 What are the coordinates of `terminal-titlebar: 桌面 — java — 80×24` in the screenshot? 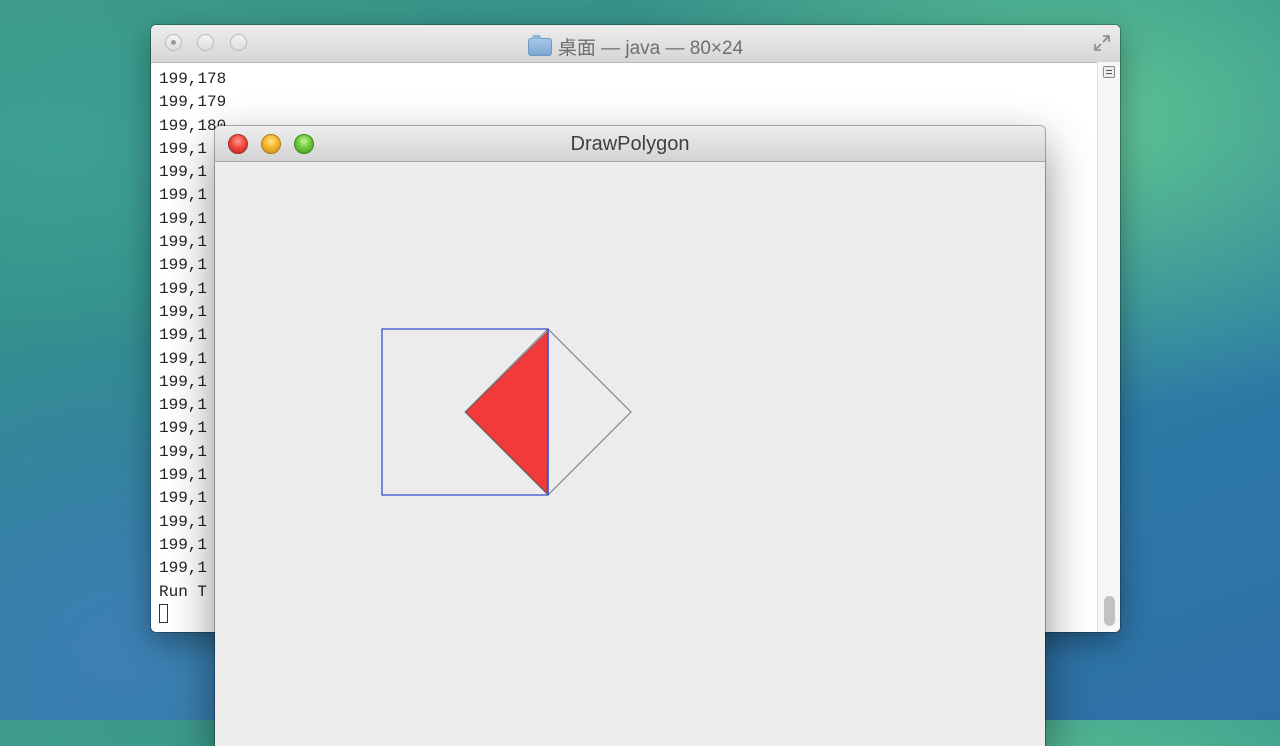 It's located at (635, 44).